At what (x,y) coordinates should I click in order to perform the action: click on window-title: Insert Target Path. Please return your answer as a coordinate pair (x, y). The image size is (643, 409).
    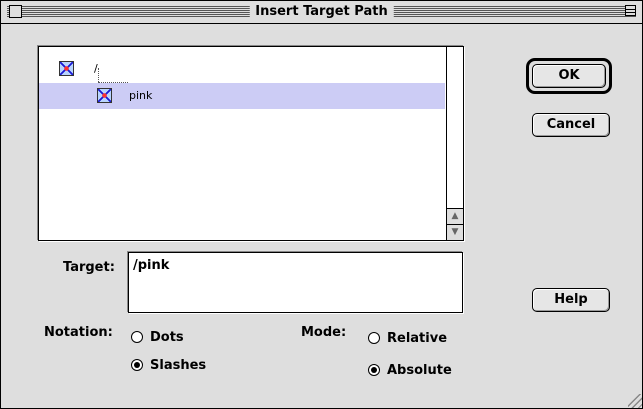
    Looking at the image, I should click on (321, 11).